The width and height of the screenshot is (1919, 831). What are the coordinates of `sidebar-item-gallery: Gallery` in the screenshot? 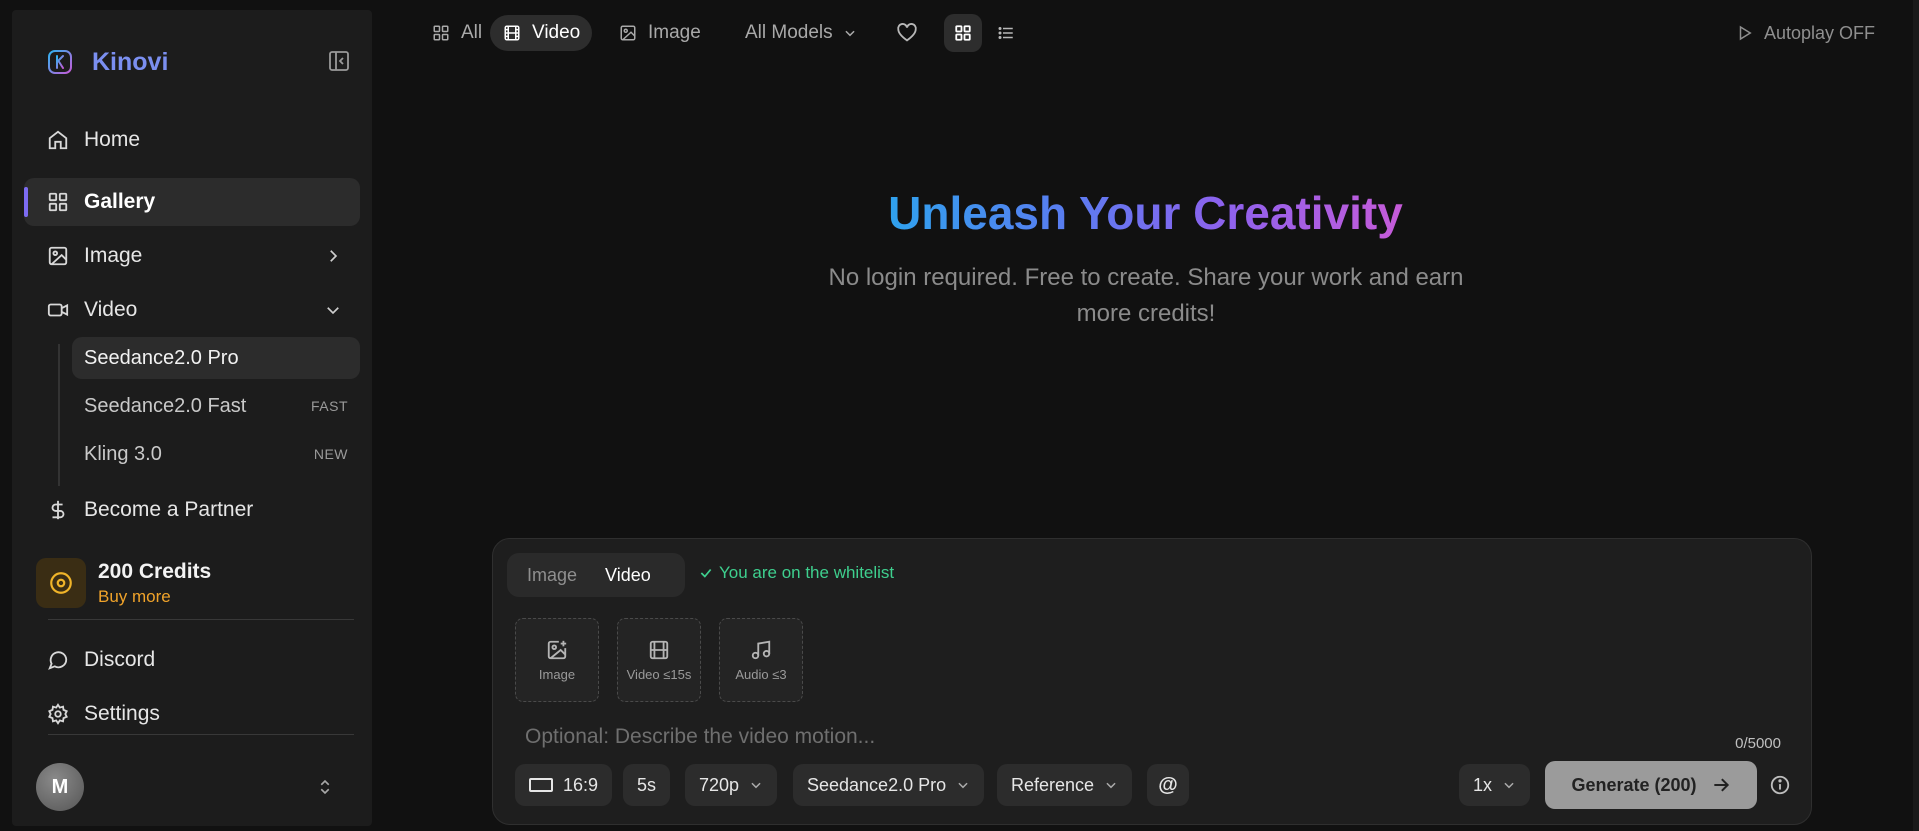 It's located at (192, 202).